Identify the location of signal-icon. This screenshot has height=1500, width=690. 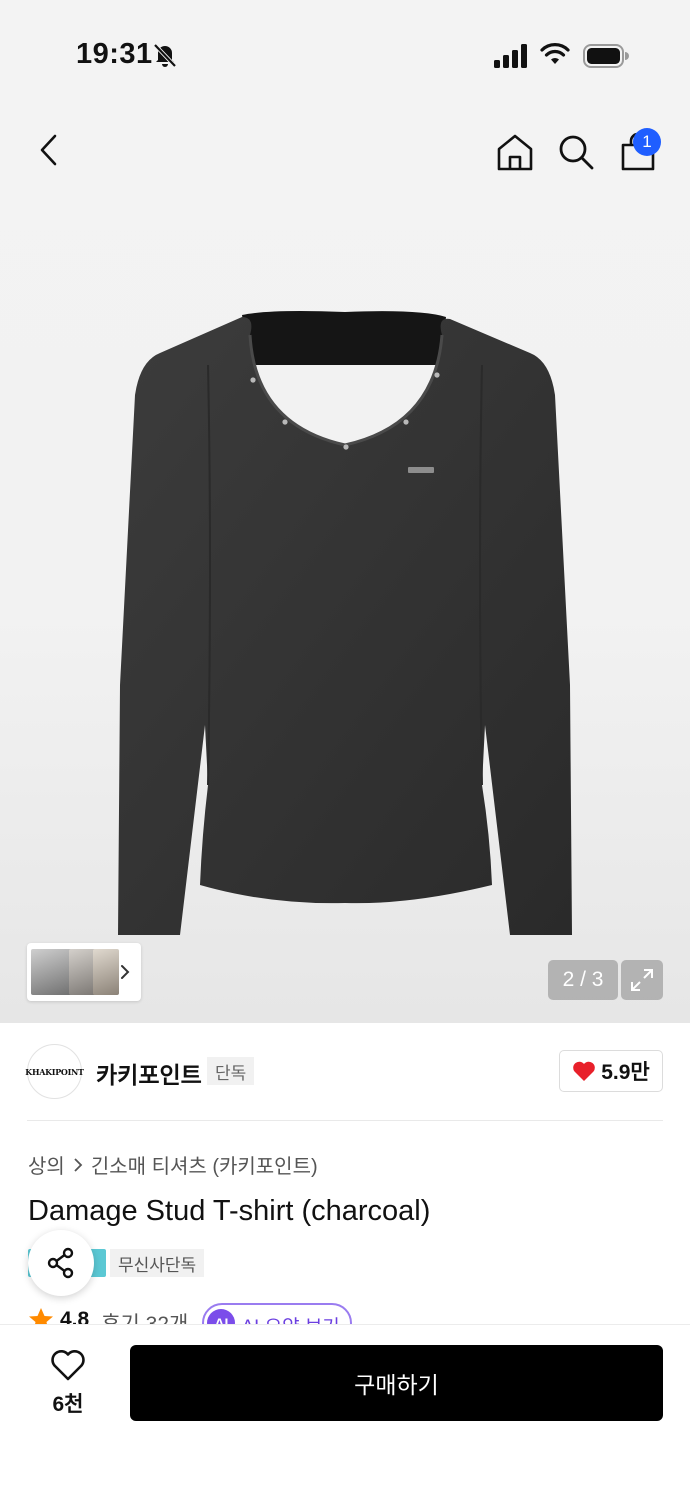
(510, 56).